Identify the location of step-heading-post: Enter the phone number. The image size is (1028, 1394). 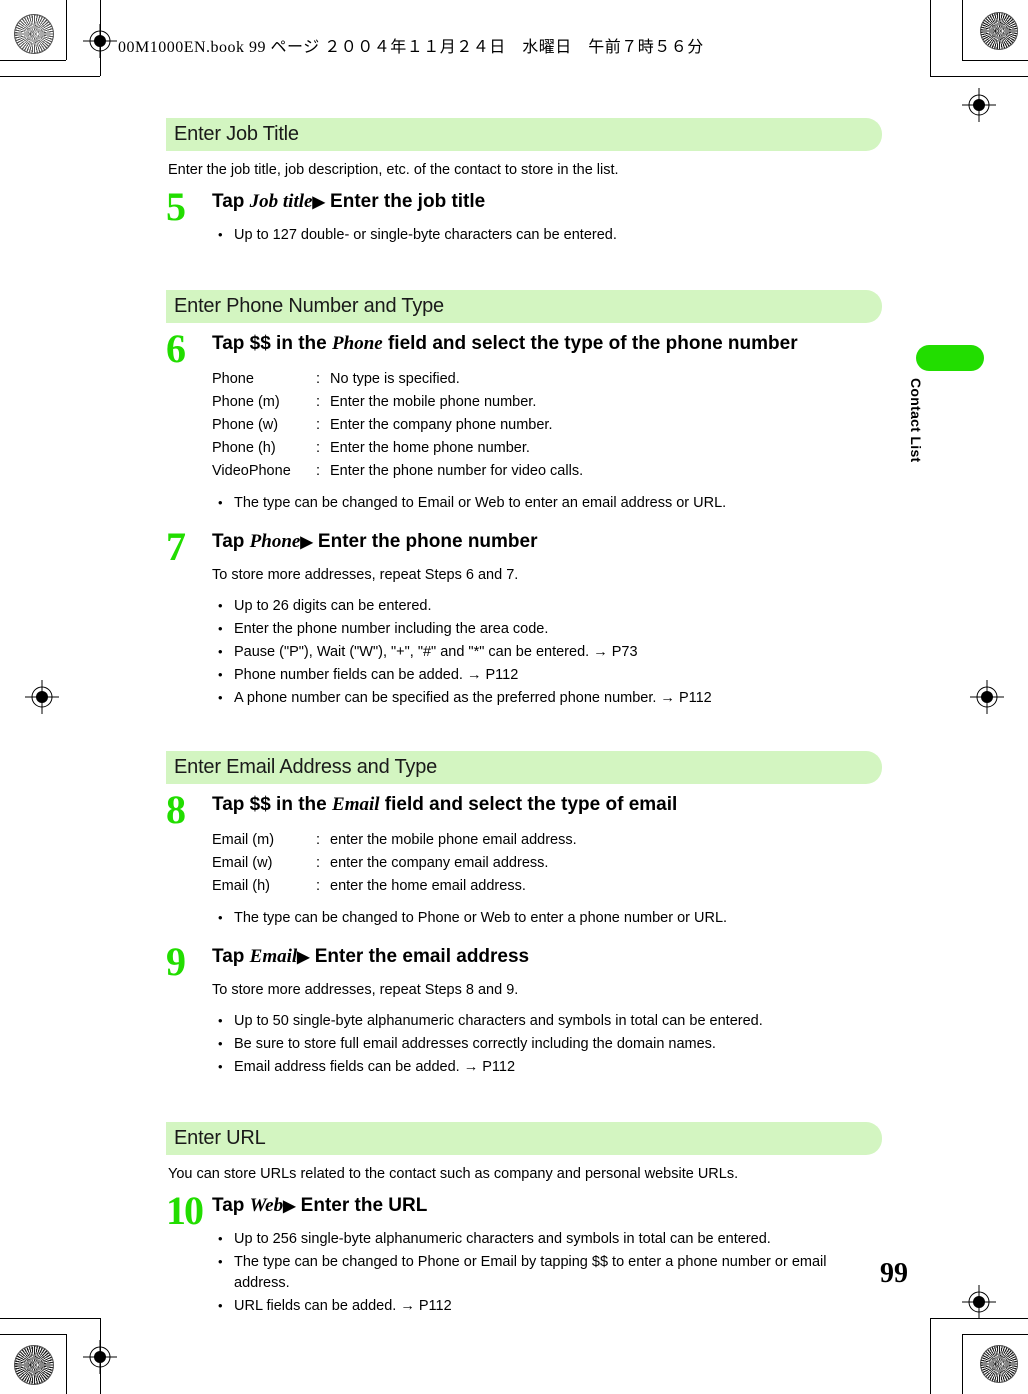
(425, 541).